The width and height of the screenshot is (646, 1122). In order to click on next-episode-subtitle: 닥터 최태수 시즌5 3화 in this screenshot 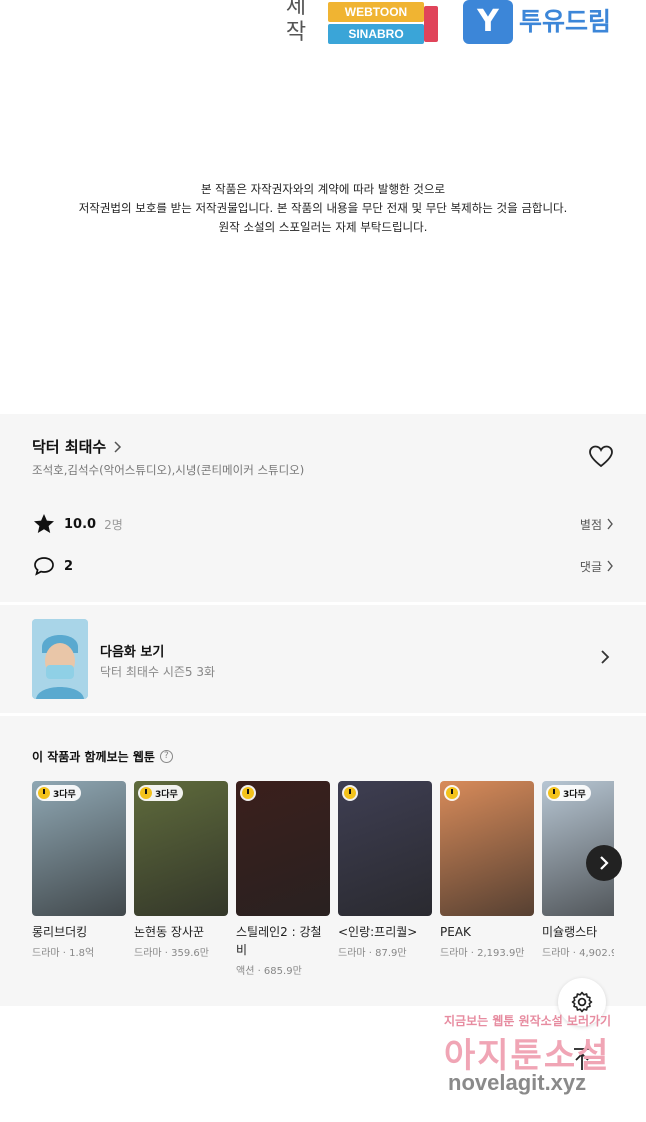, I will do `click(158, 672)`.